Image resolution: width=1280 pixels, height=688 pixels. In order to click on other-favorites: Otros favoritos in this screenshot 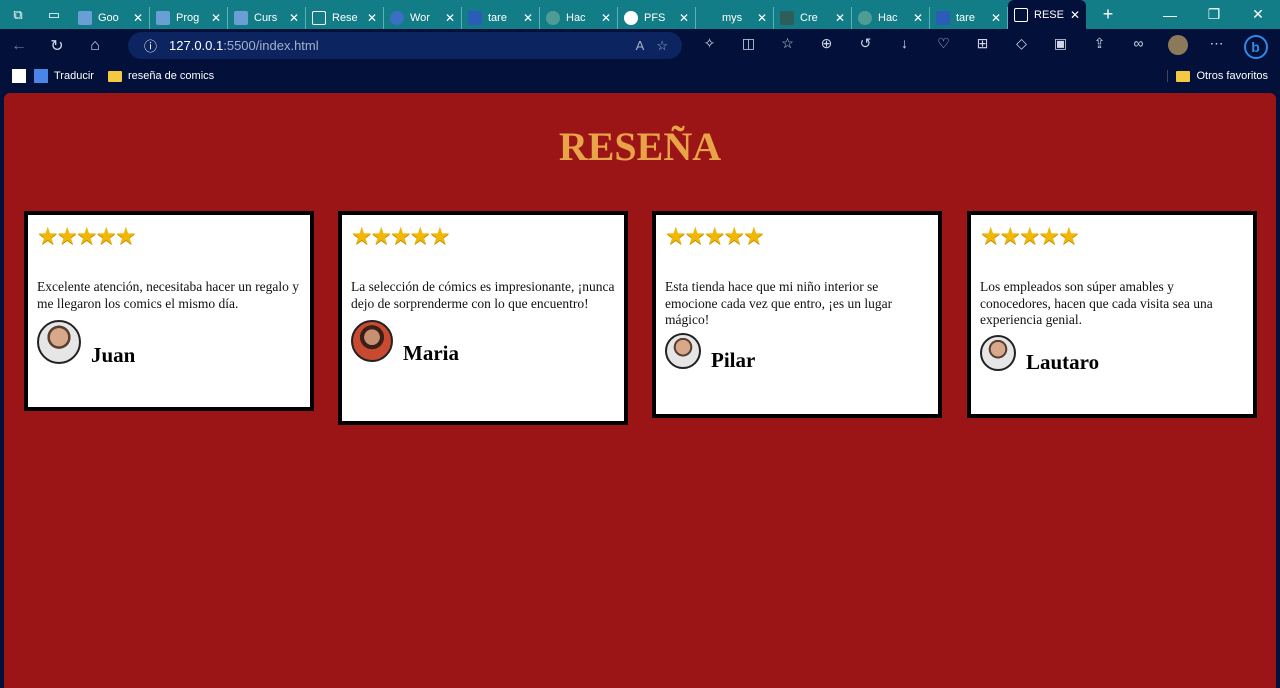, I will do `click(1217, 76)`.